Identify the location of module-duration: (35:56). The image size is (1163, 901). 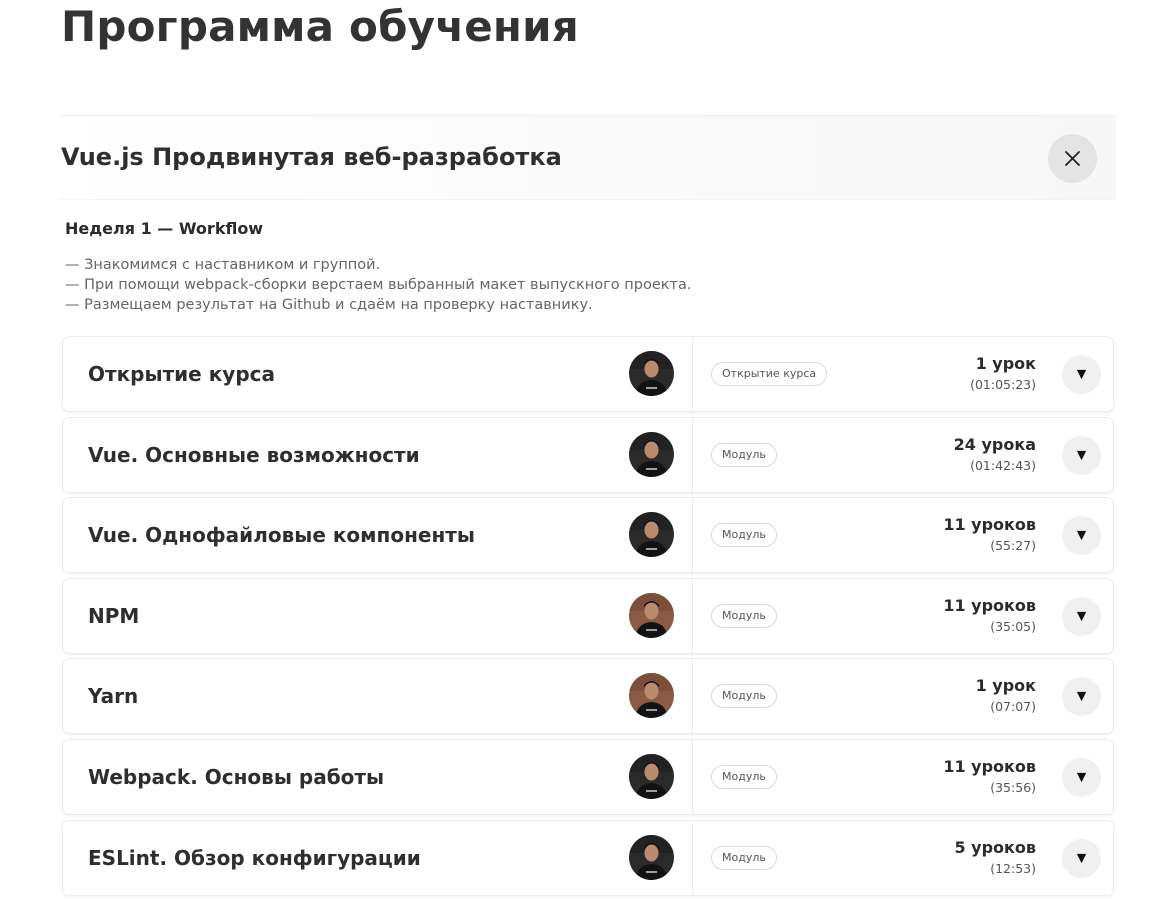
(1013, 787).